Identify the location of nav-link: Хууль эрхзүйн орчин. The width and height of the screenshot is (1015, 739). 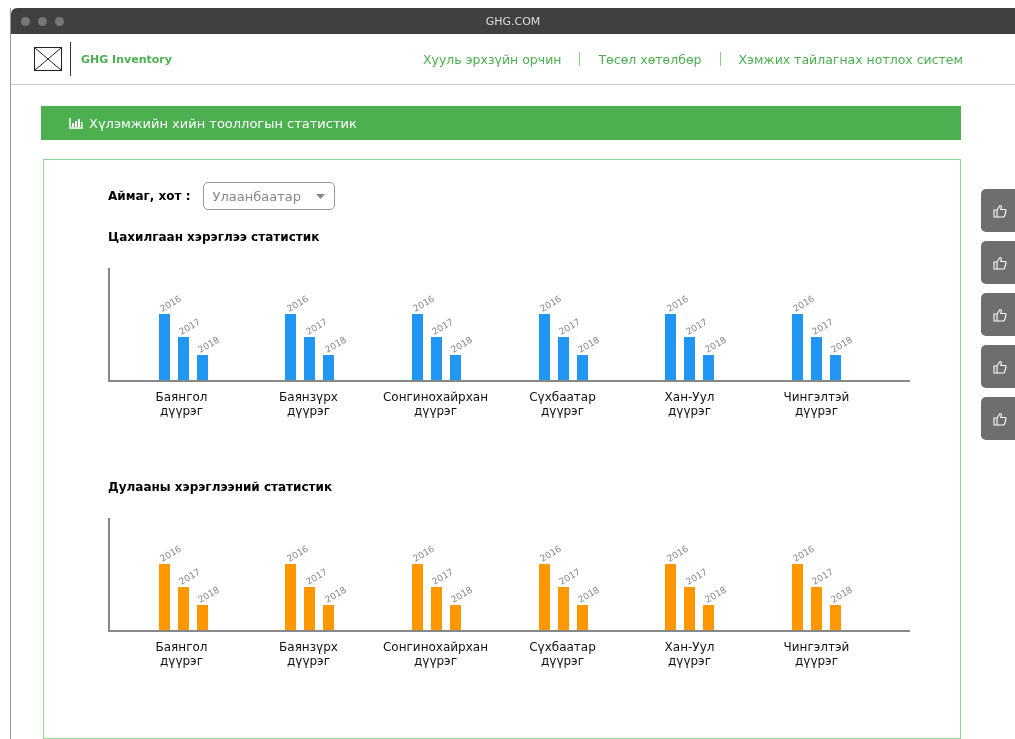
(492, 59).